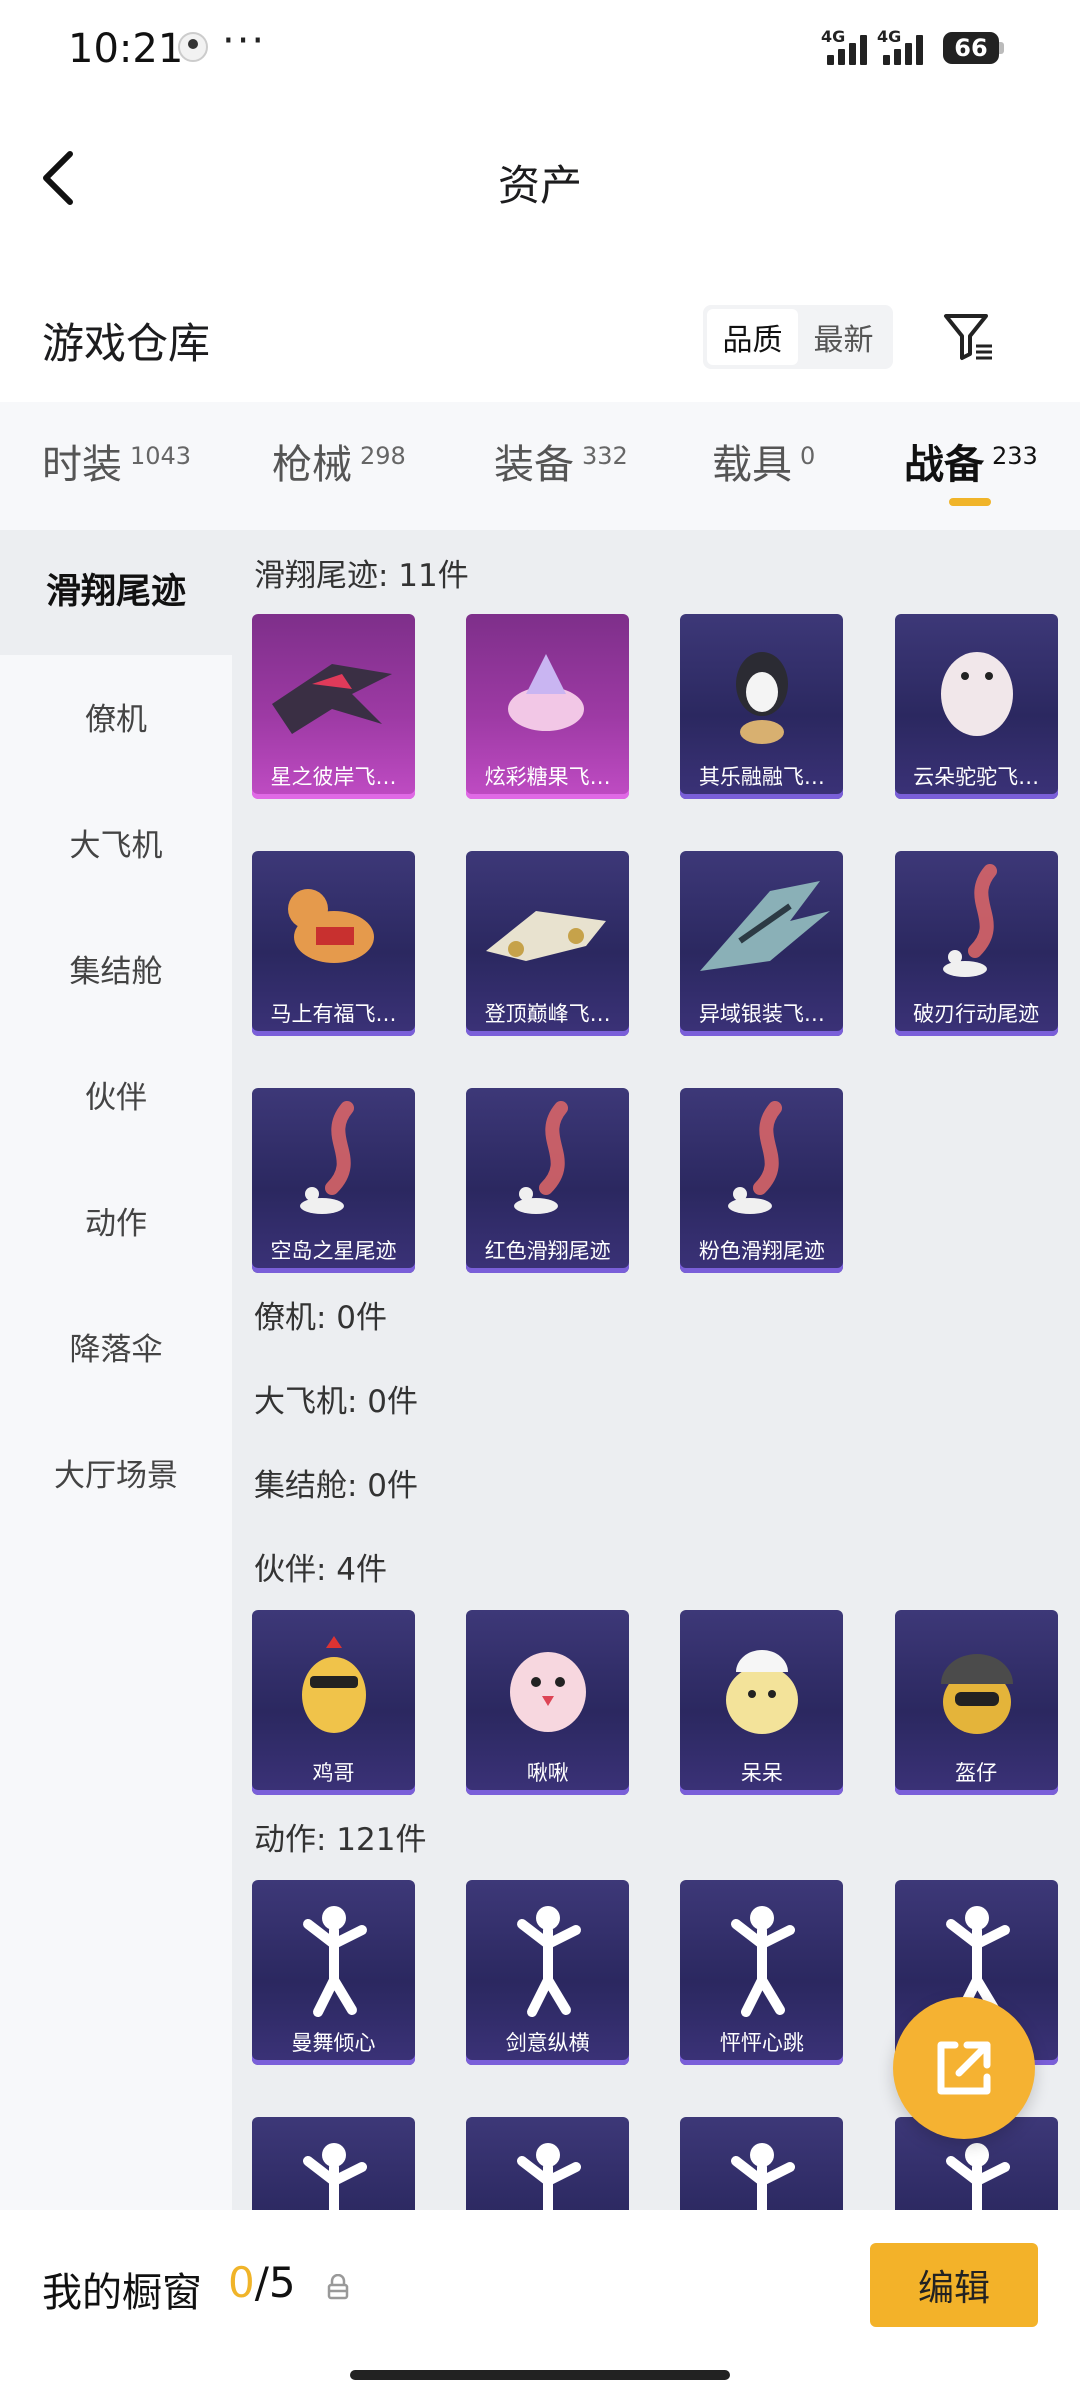  I want to click on partner-card: 鸡哥, so click(333, 1702).